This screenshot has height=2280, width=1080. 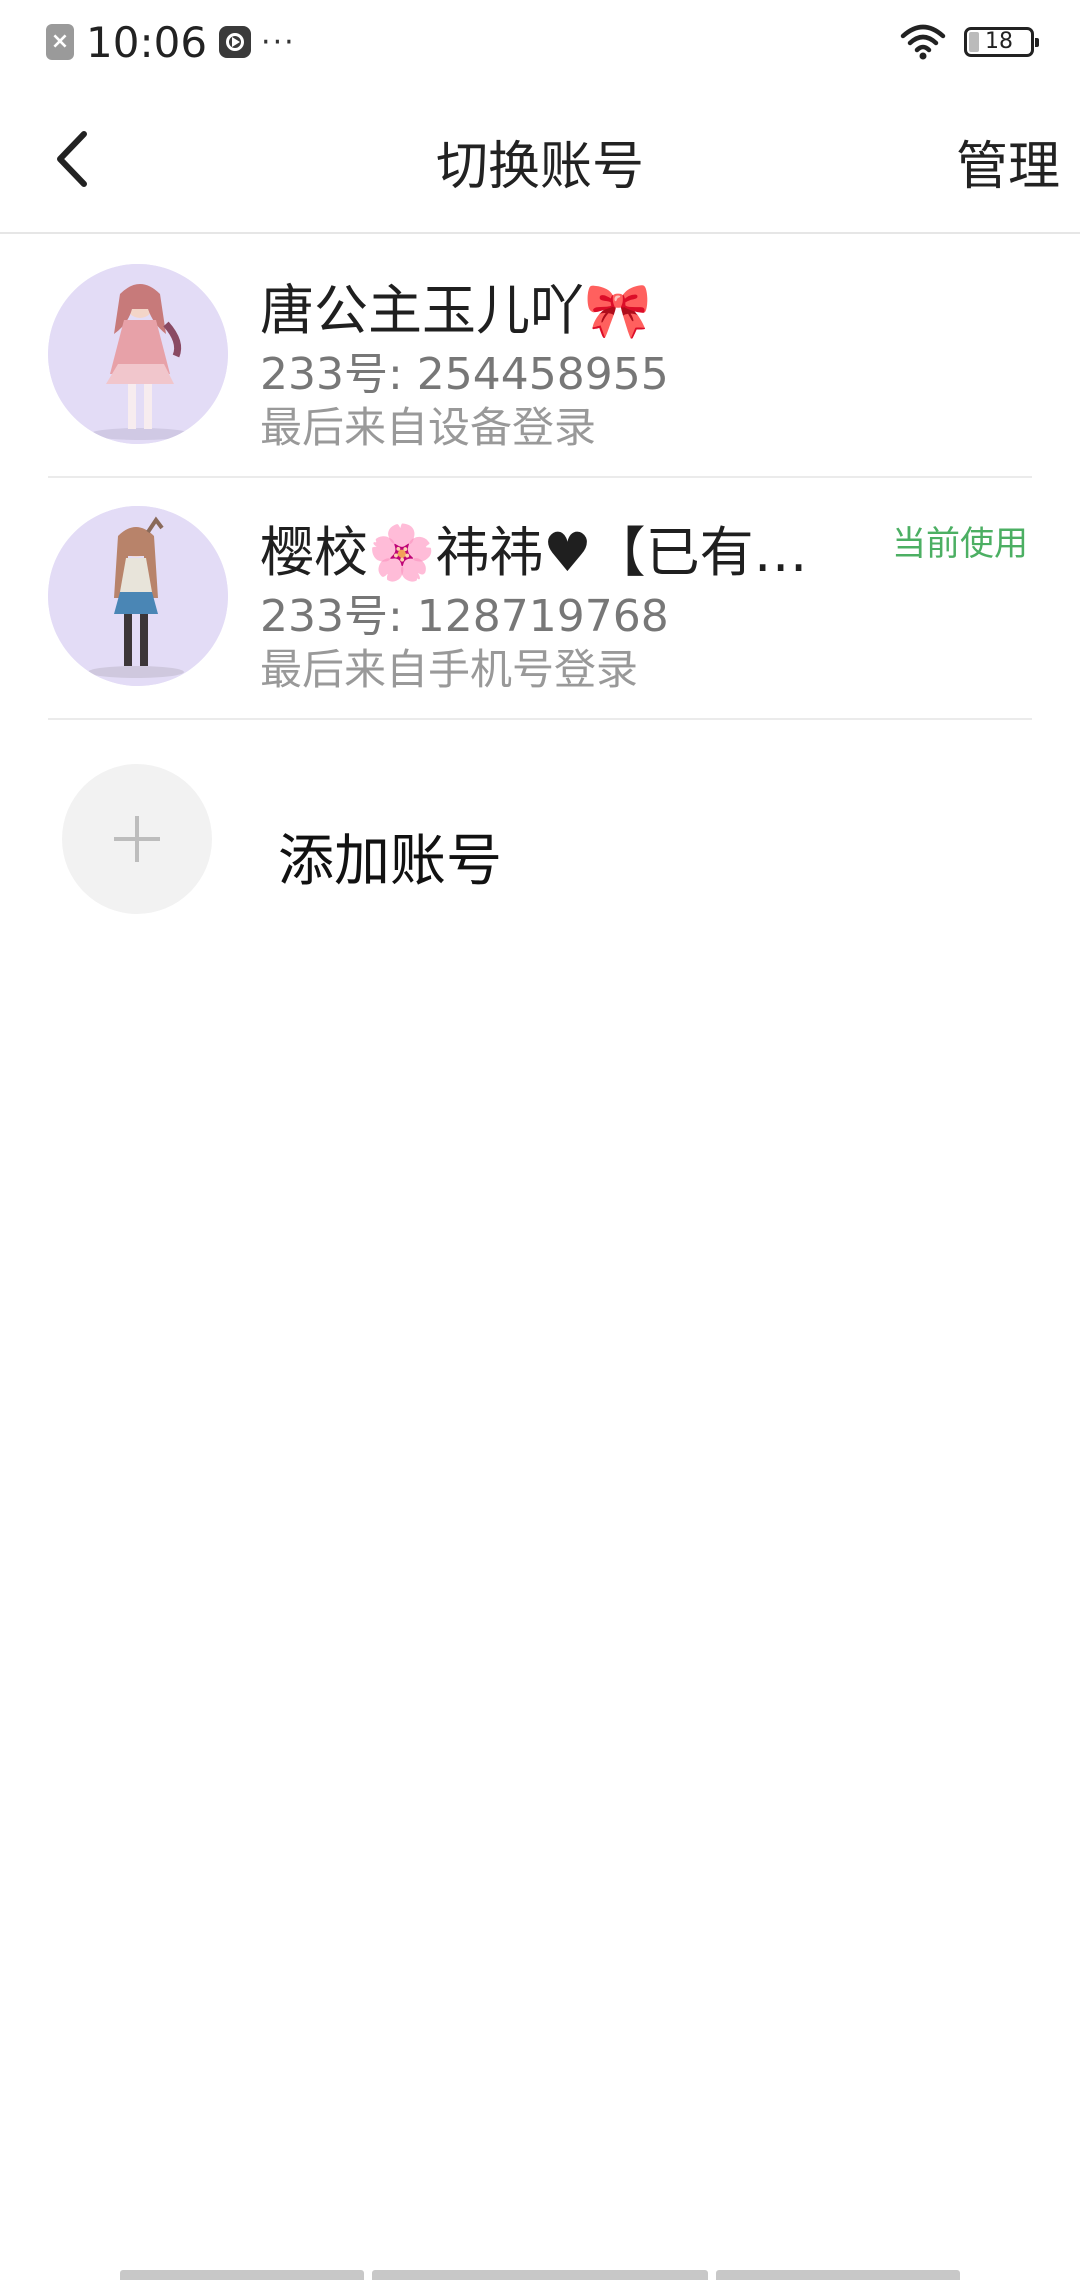 What do you see at coordinates (456, 310) in the screenshot?
I see `account-name: 唐公主玉儿吖🎀` at bounding box center [456, 310].